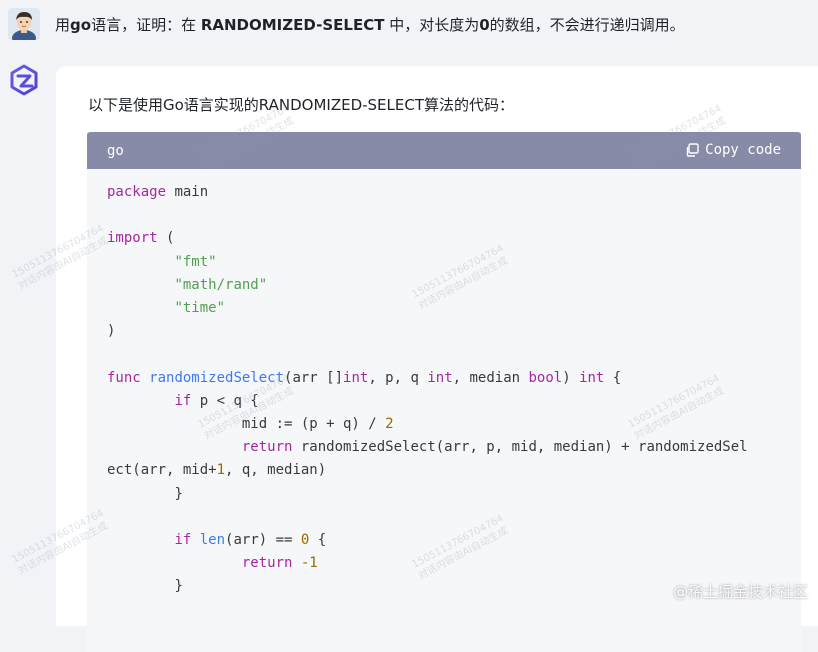 The width and height of the screenshot is (818, 652). I want to click on copy-icon, so click(692, 150).